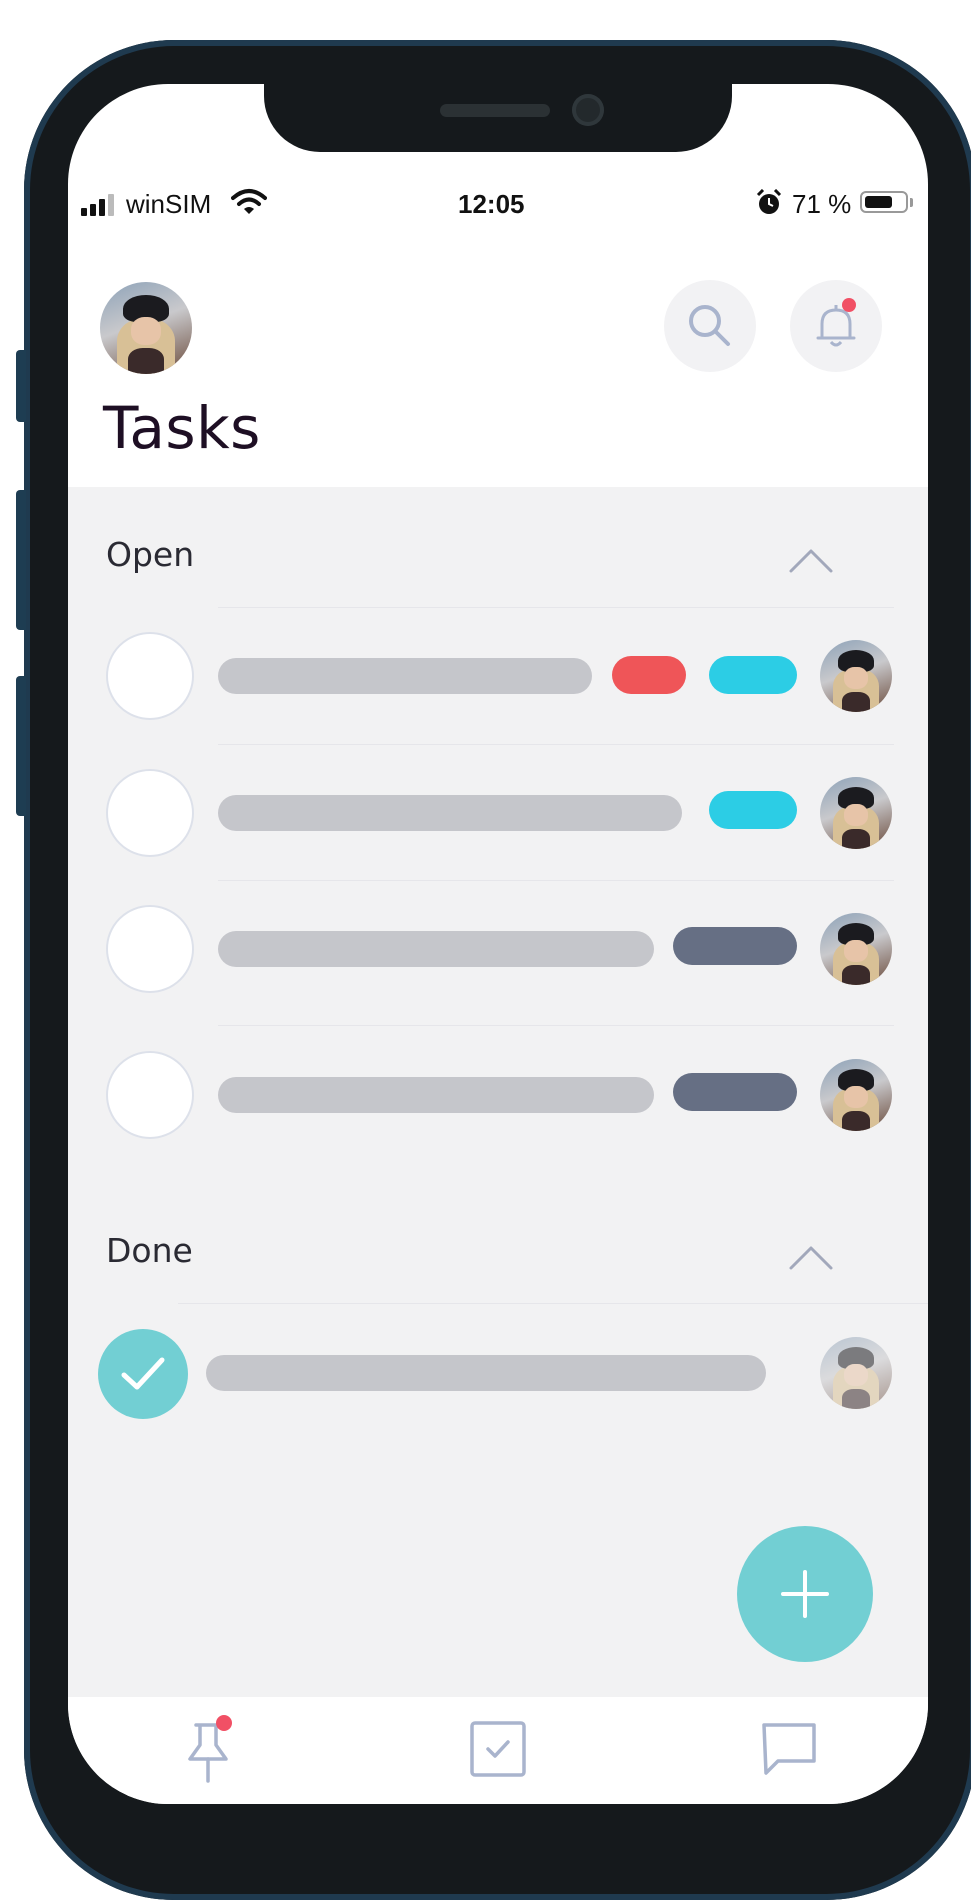 This screenshot has height=1900, width=971. Describe the element at coordinates (224, 1723) in the screenshot. I see `pinned-badge` at that location.